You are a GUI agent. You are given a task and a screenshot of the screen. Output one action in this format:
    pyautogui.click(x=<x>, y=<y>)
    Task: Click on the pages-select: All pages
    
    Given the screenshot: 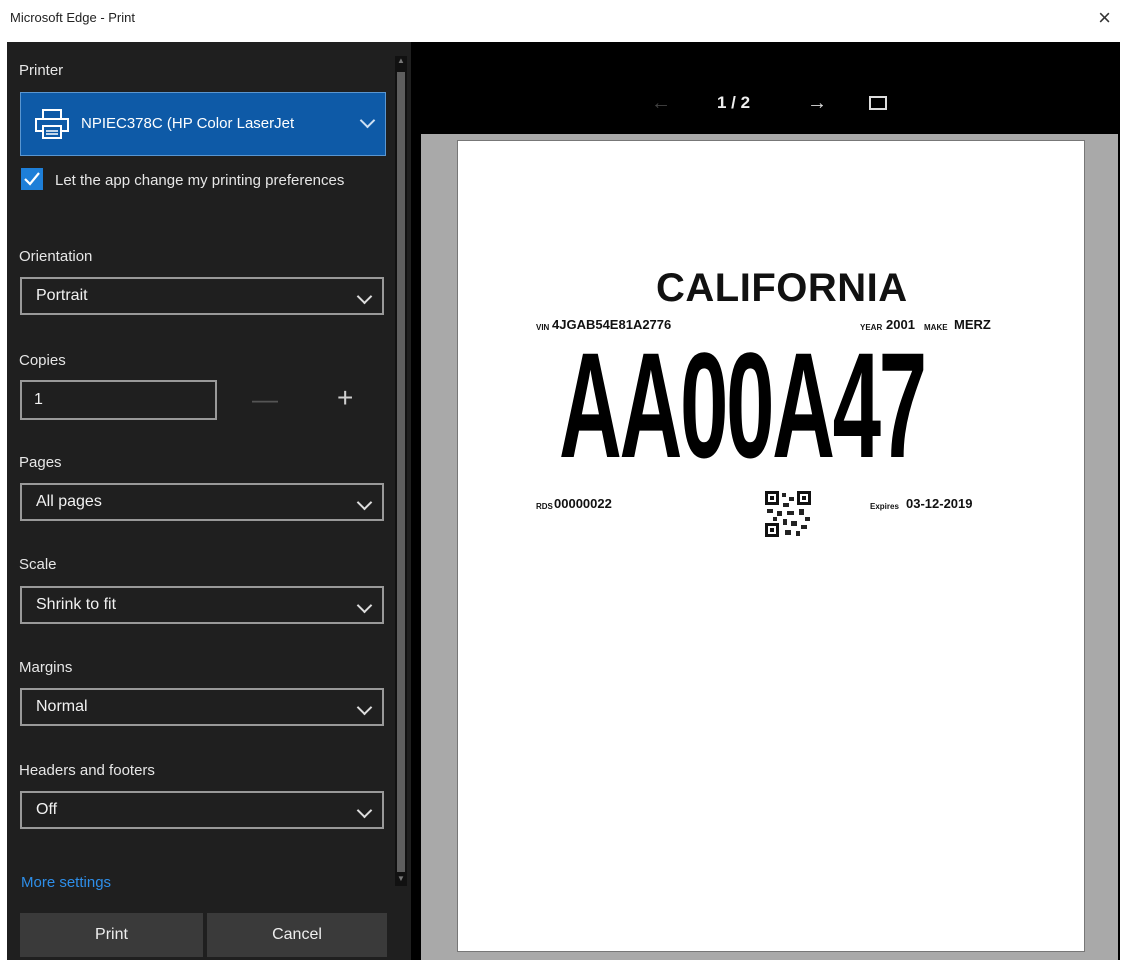 What is the action you would take?
    pyautogui.click(x=202, y=502)
    